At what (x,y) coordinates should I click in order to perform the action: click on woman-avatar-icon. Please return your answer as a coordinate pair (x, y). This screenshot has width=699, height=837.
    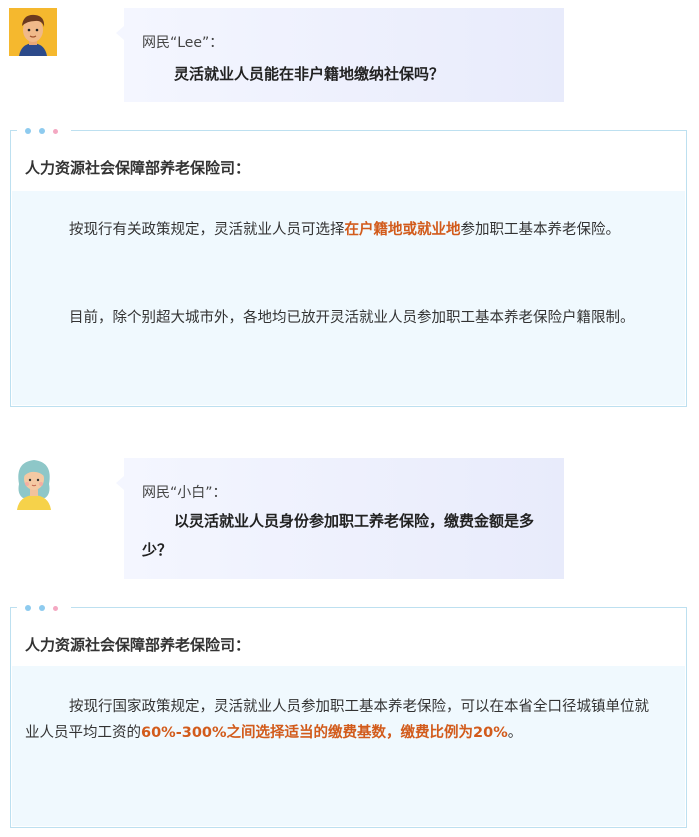
    Looking at the image, I should click on (34, 482).